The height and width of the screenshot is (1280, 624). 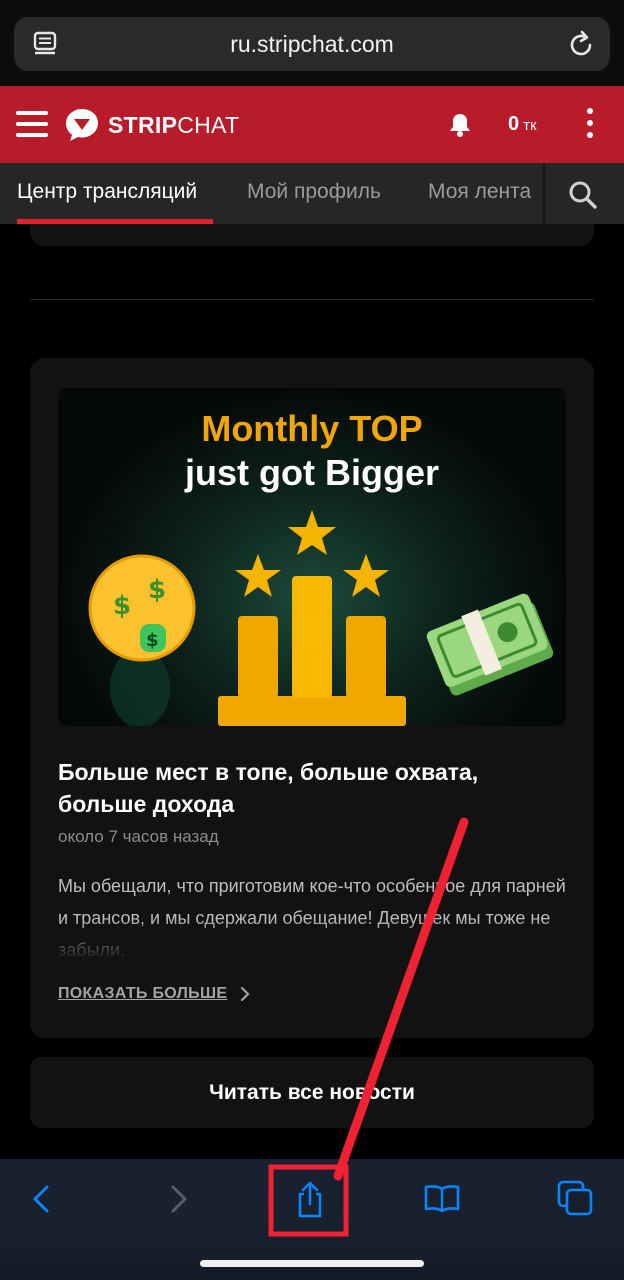 I want to click on banner-headline: Monthly TOP, so click(x=312, y=428).